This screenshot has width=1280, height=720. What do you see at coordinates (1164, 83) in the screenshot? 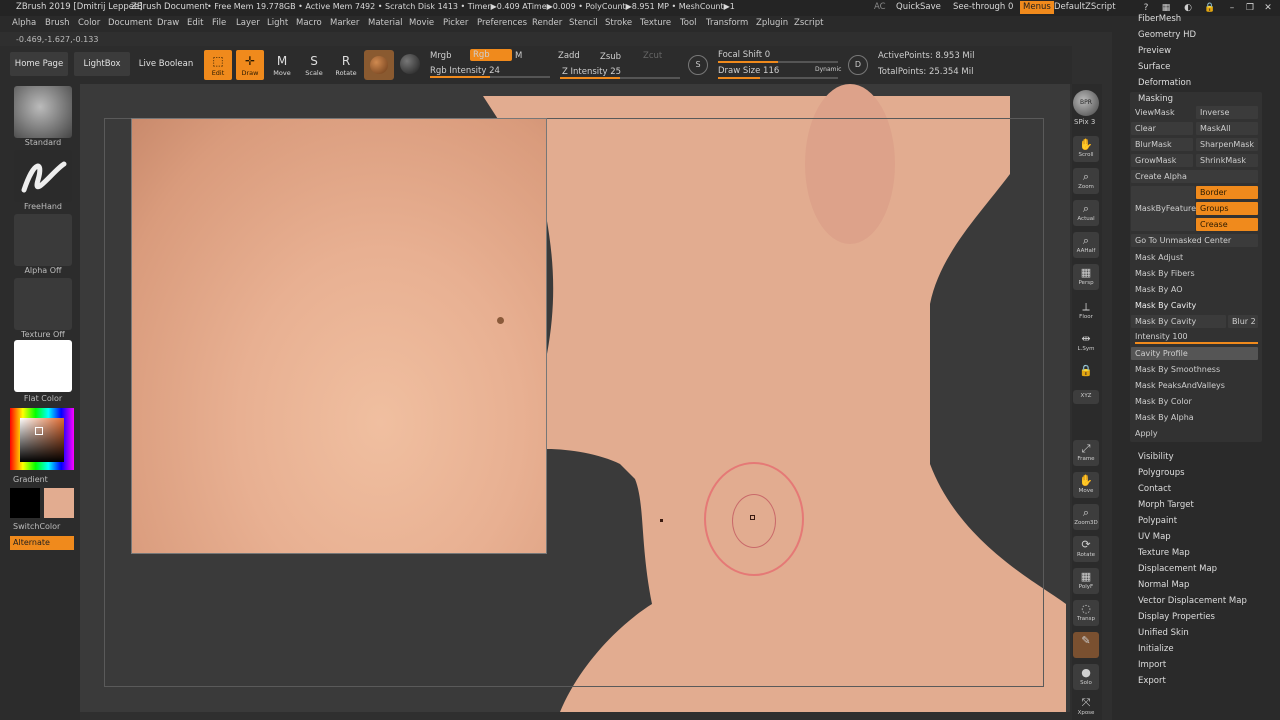
I see `deformation-subpalette: Deformation` at bounding box center [1164, 83].